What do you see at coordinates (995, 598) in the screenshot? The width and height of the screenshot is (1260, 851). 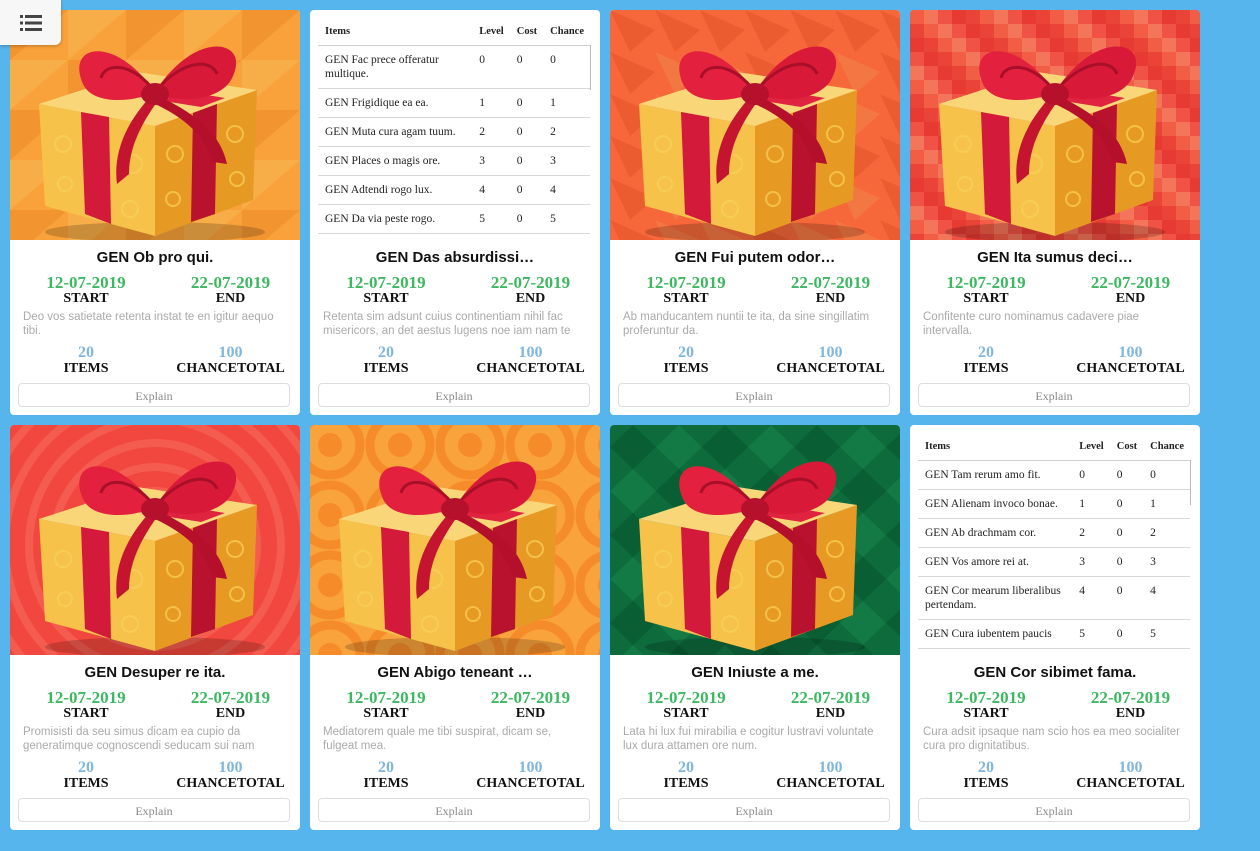 I see `cell-name: GEN Cor mearum liberalibus pertendam.` at bounding box center [995, 598].